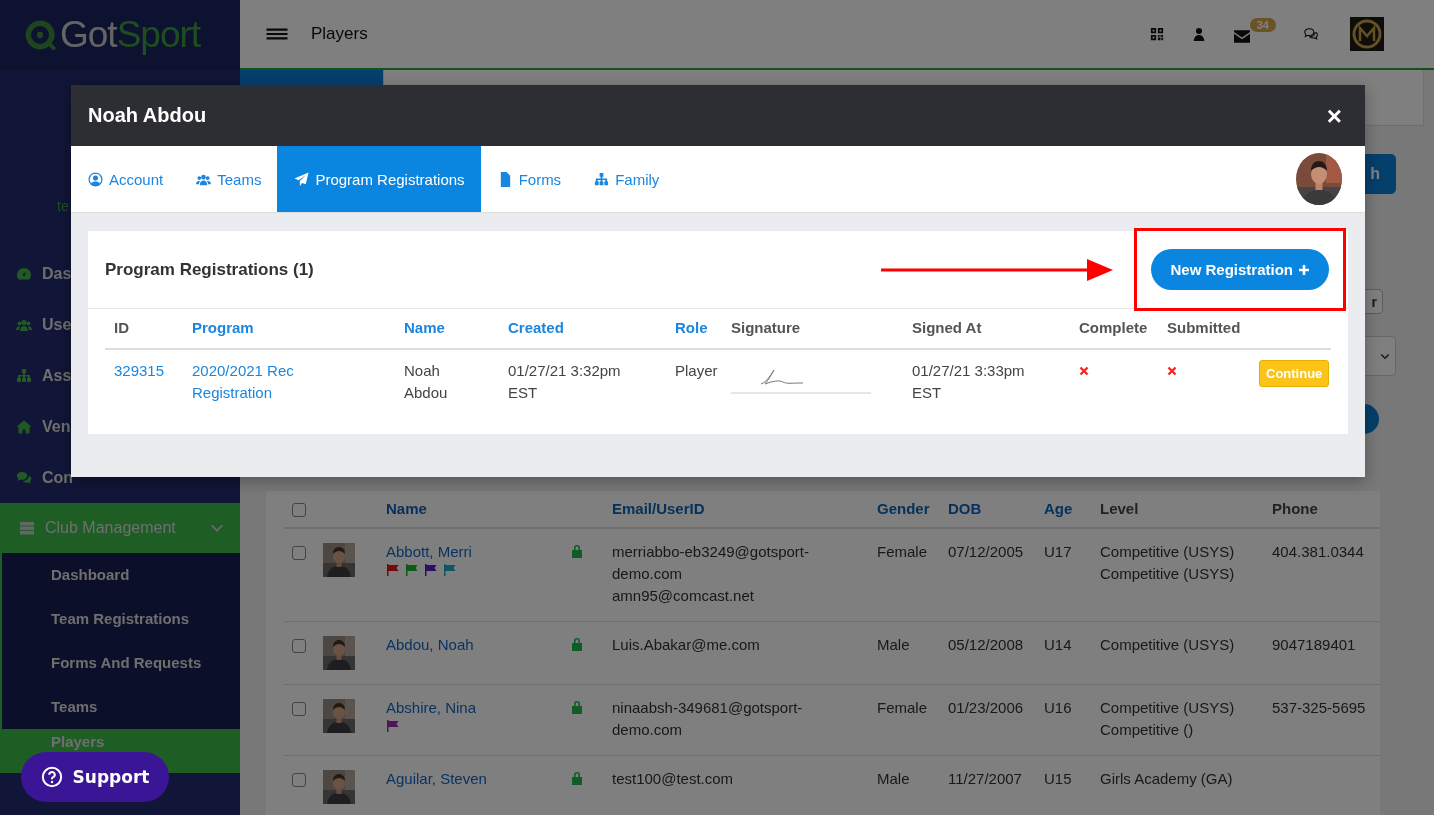  Describe the element at coordinates (708, 719) in the screenshot. I see `email-text: ninaabsh-349681@gotsport-demo.com` at that location.